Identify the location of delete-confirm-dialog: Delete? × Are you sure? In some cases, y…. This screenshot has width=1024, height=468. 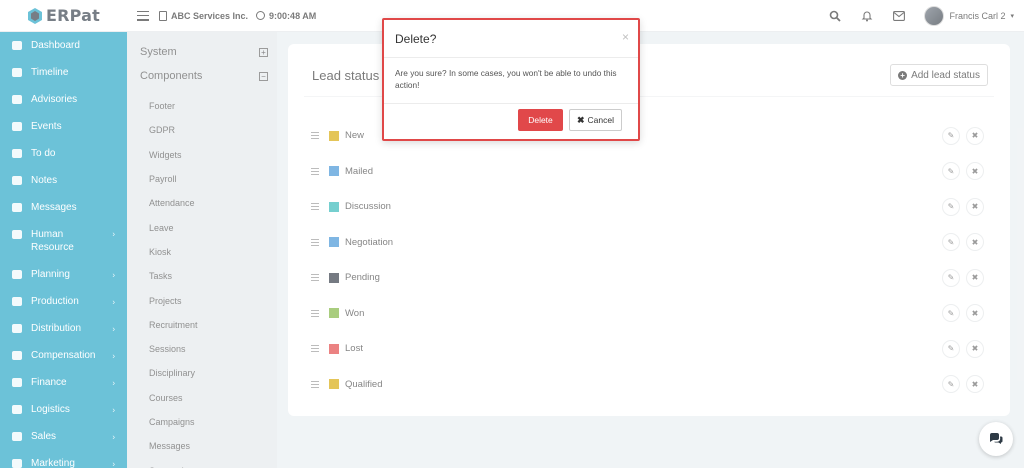
(511, 79).